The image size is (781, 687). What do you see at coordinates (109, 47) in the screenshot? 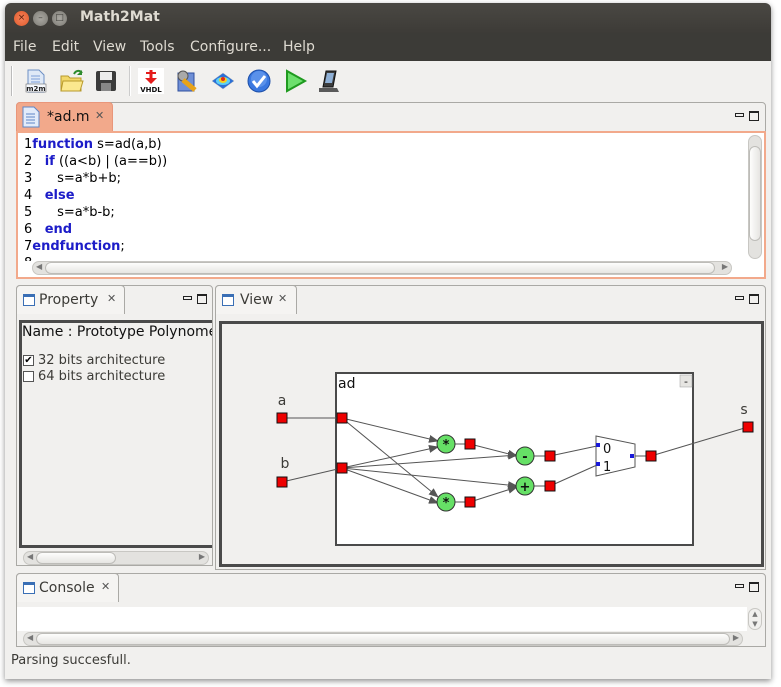
I see `menu-view: View` at bounding box center [109, 47].